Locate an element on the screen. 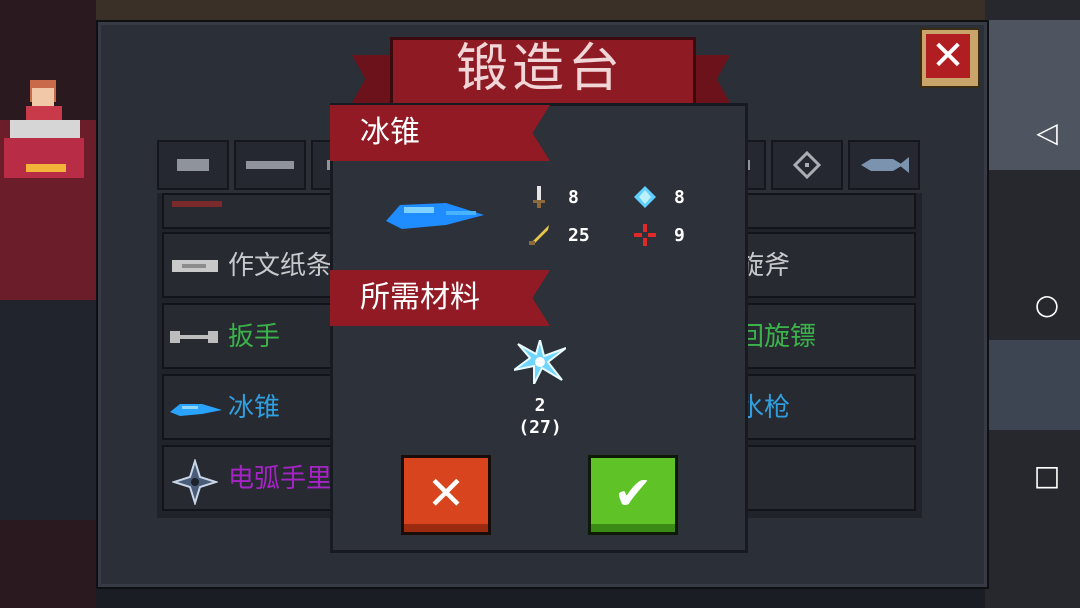 Image resolution: width=1080 pixels, height=608 pixels. android-nav-bar: ◁ ○ □ is located at coordinates (1045, 304).